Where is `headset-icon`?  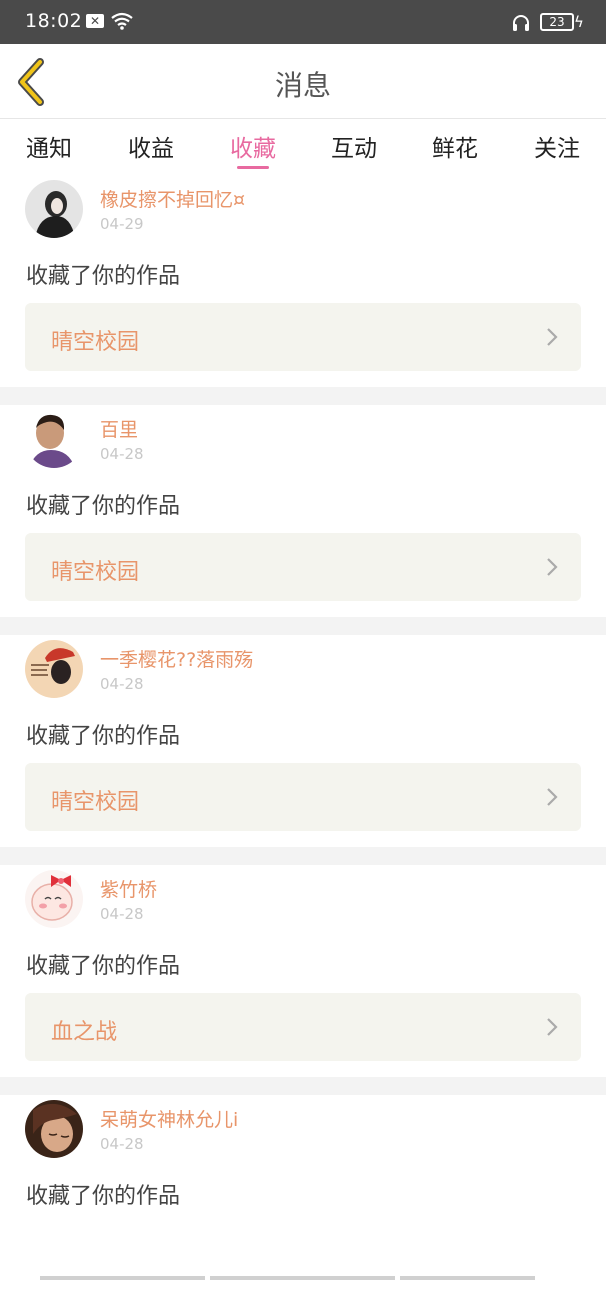 headset-icon is located at coordinates (521, 23).